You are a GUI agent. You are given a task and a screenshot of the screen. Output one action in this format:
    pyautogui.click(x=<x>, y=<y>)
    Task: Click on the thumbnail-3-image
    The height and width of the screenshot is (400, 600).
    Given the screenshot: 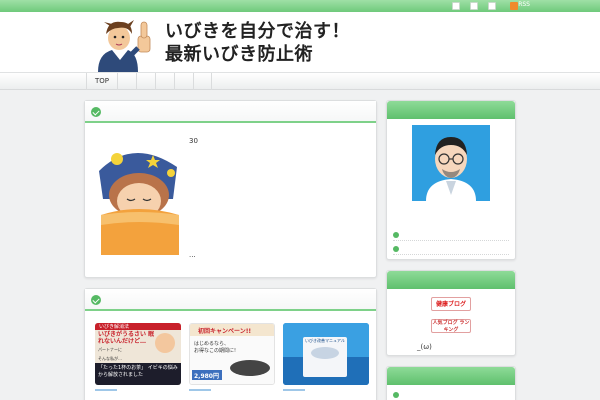 What is the action you would take?
    pyautogui.click(x=326, y=354)
    